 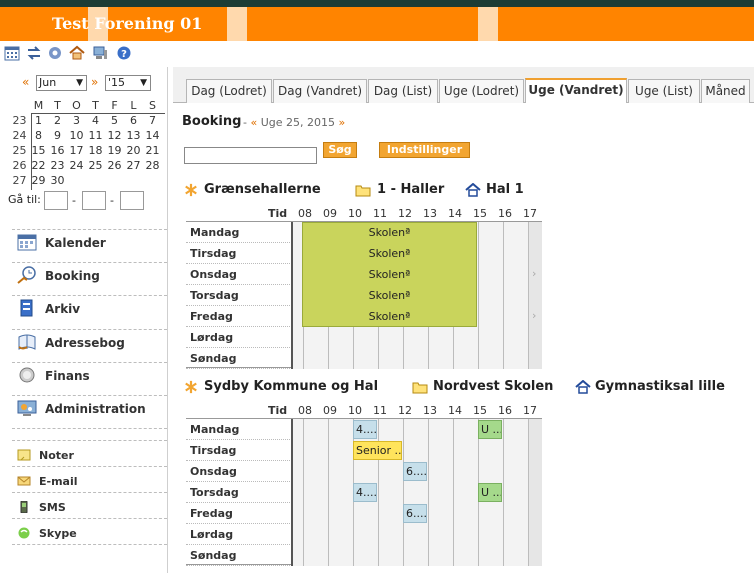 I want to click on help-icon: ?, so click(x=124, y=53).